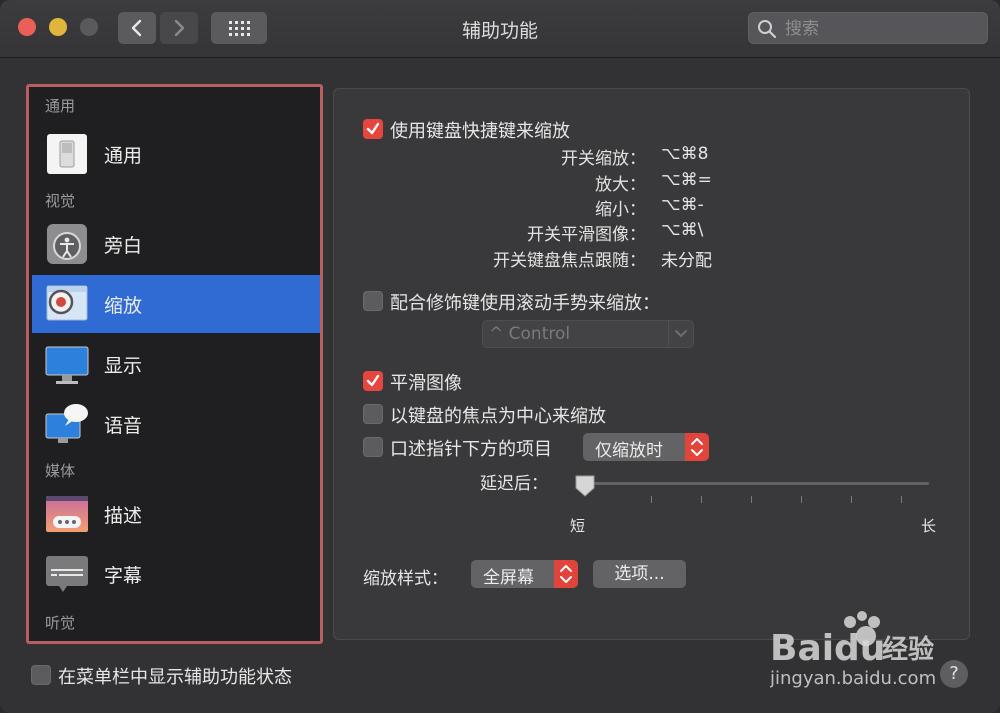  What do you see at coordinates (373, 447) in the screenshot?
I see `speak-items-checkbox` at bounding box center [373, 447].